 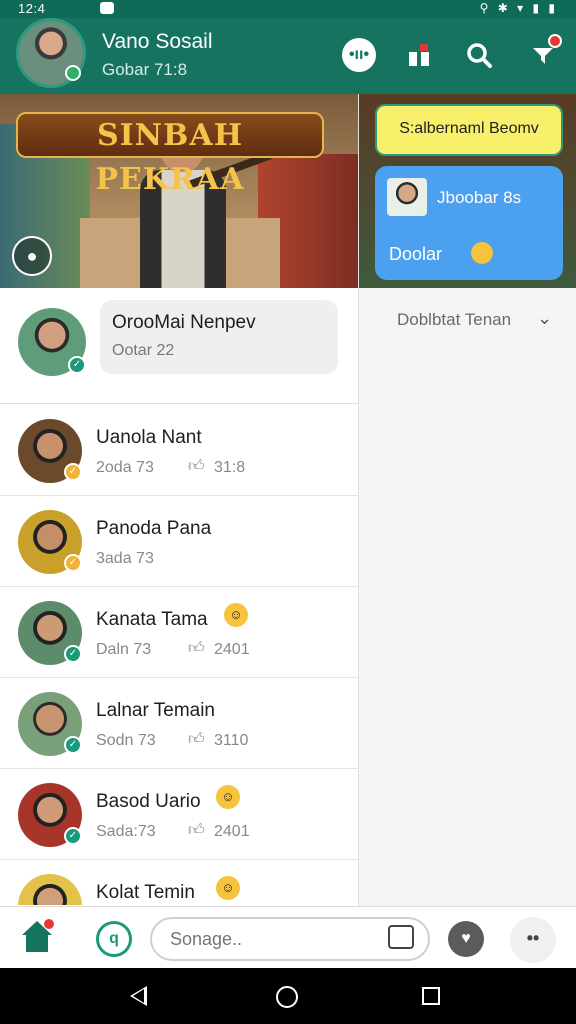 I want to click on contact-name: Panoda Pana, so click(x=154, y=528).